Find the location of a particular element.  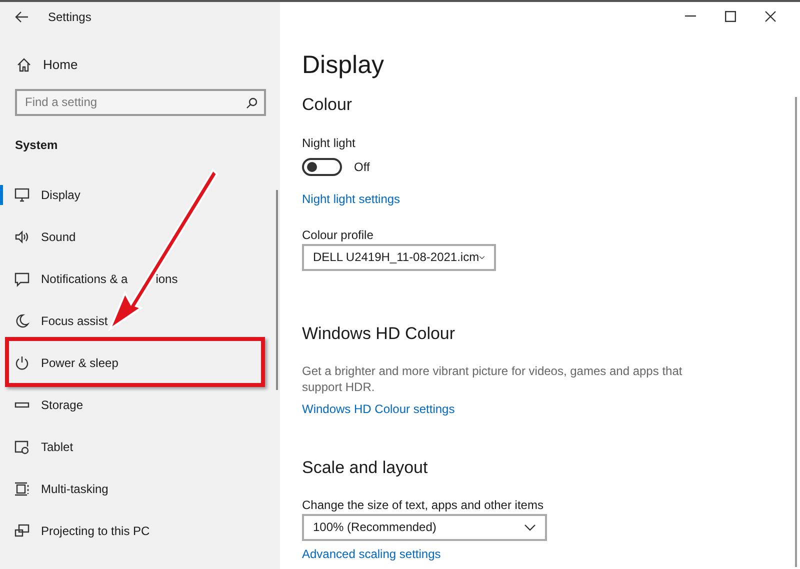

nav-item: Notifications & a ions is located at coordinates (96, 278).